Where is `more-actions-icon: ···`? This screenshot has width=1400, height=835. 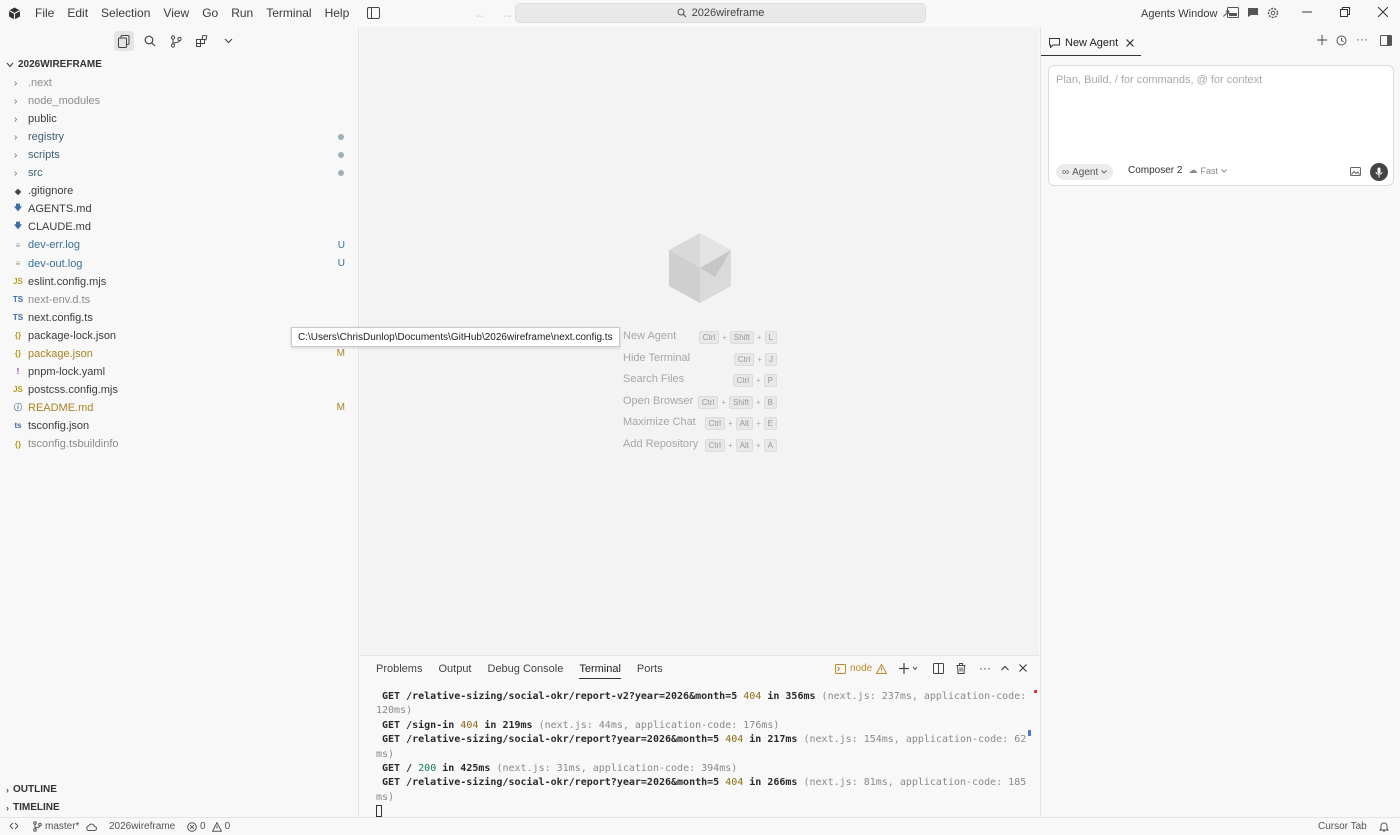 more-actions-icon: ··· is located at coordinates (985, 668).